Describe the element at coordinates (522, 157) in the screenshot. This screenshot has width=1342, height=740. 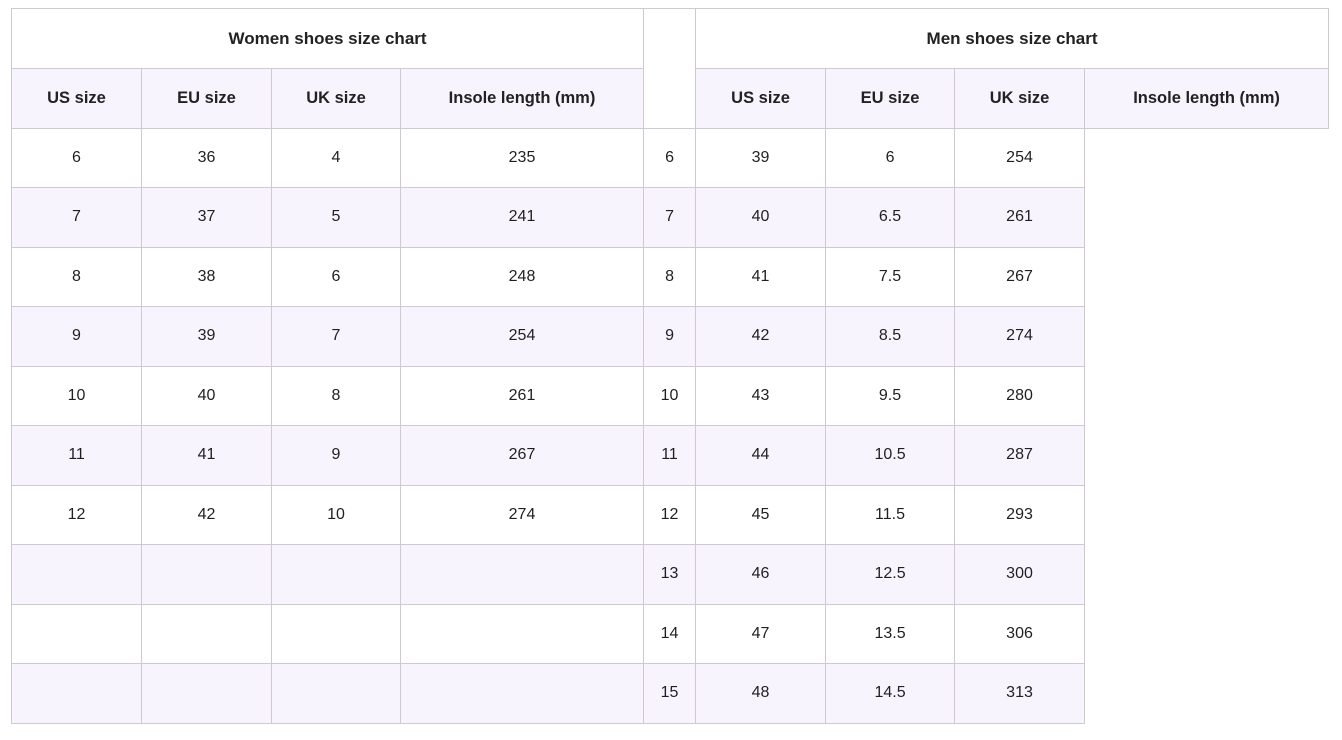
I see `women-insole-length-cell: 235` at that location.